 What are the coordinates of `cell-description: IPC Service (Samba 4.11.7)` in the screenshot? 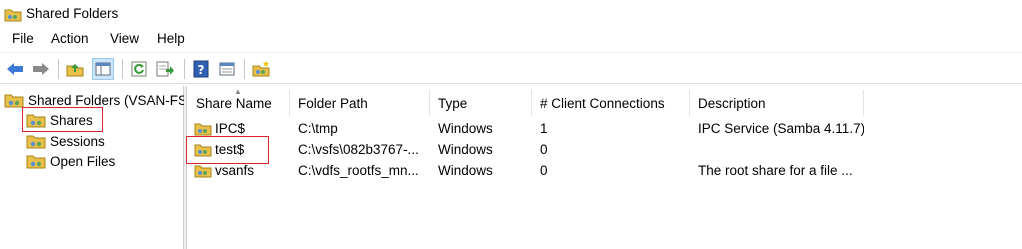 It's located at (781, 128).